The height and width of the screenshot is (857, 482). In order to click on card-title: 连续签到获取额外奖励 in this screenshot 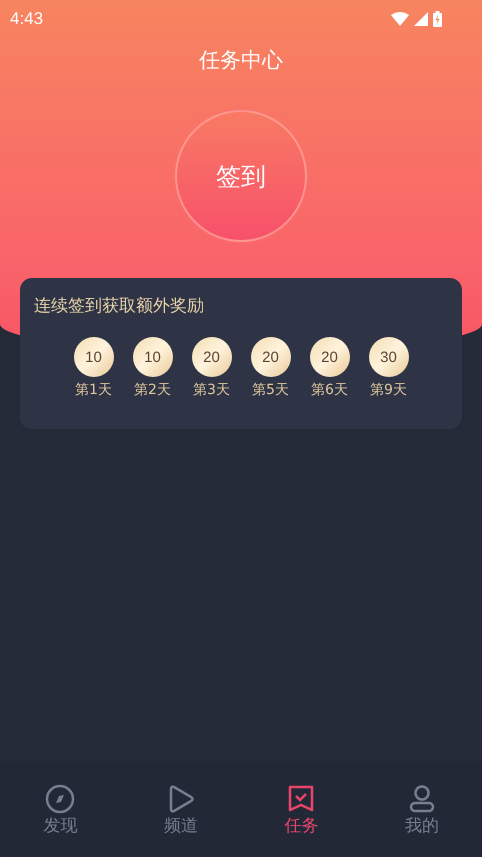, I will do `click(119, 306)`.